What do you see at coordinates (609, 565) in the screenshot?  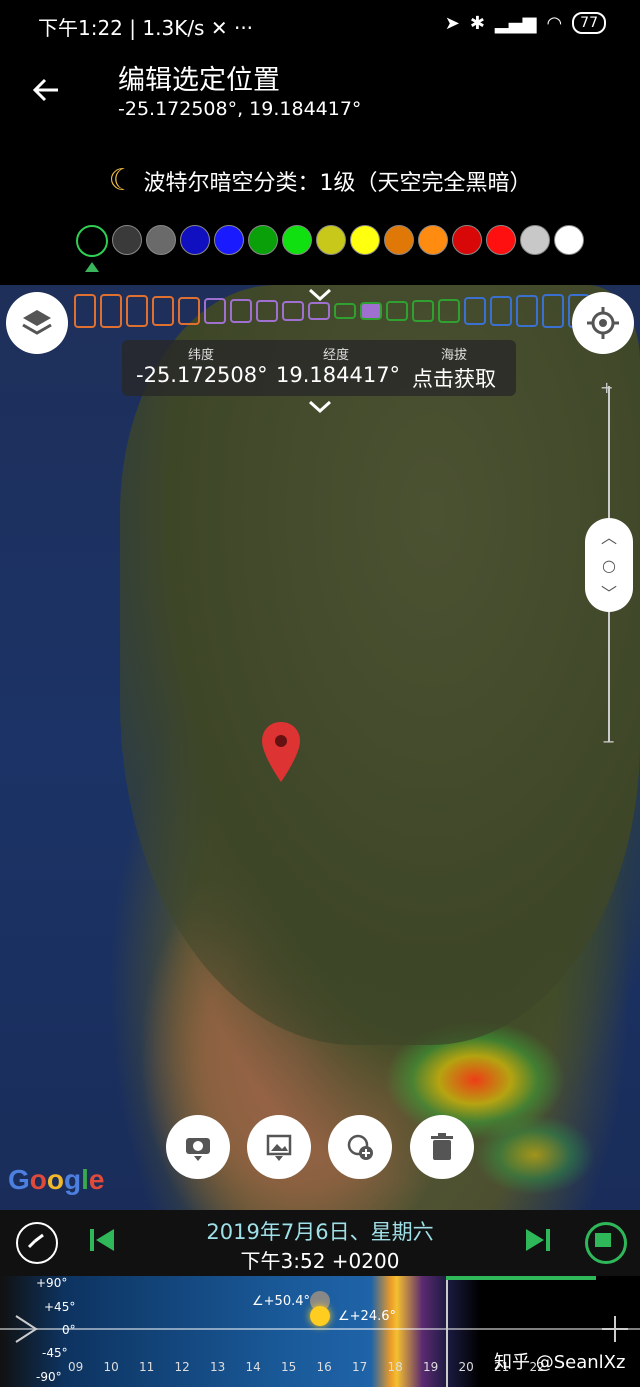 I see `zoom-handle: ︿ ○ ﹀` at bounding box center [609, 565].